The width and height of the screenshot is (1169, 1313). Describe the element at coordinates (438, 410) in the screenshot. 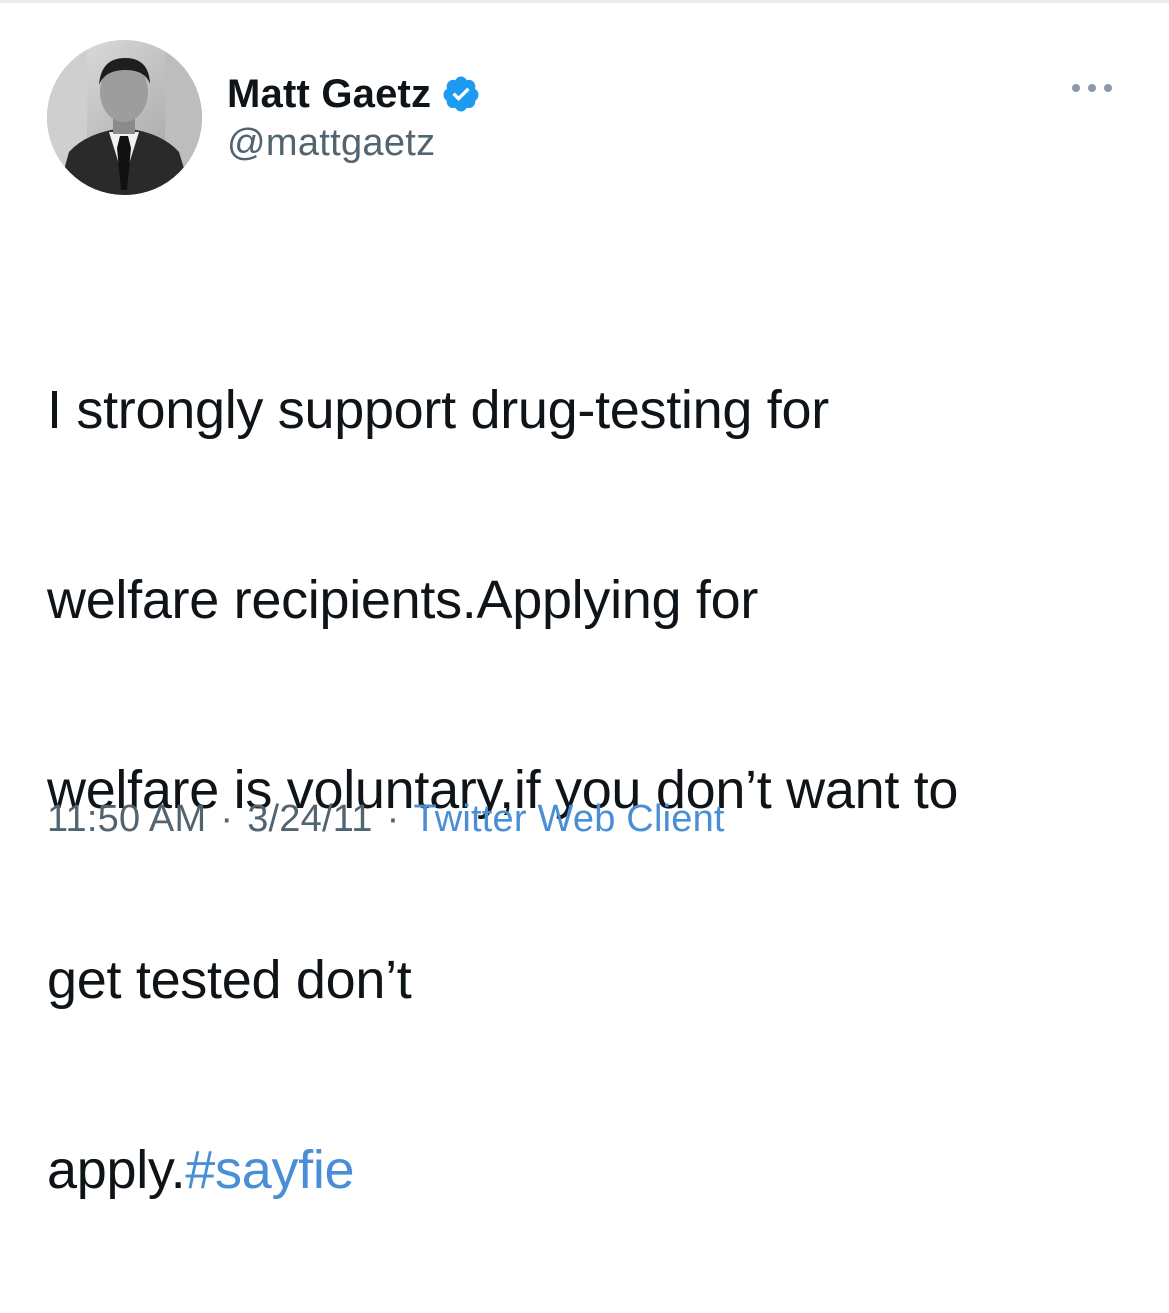

I see `tweet-text-line: I strongly support drug-testing for` at that location.